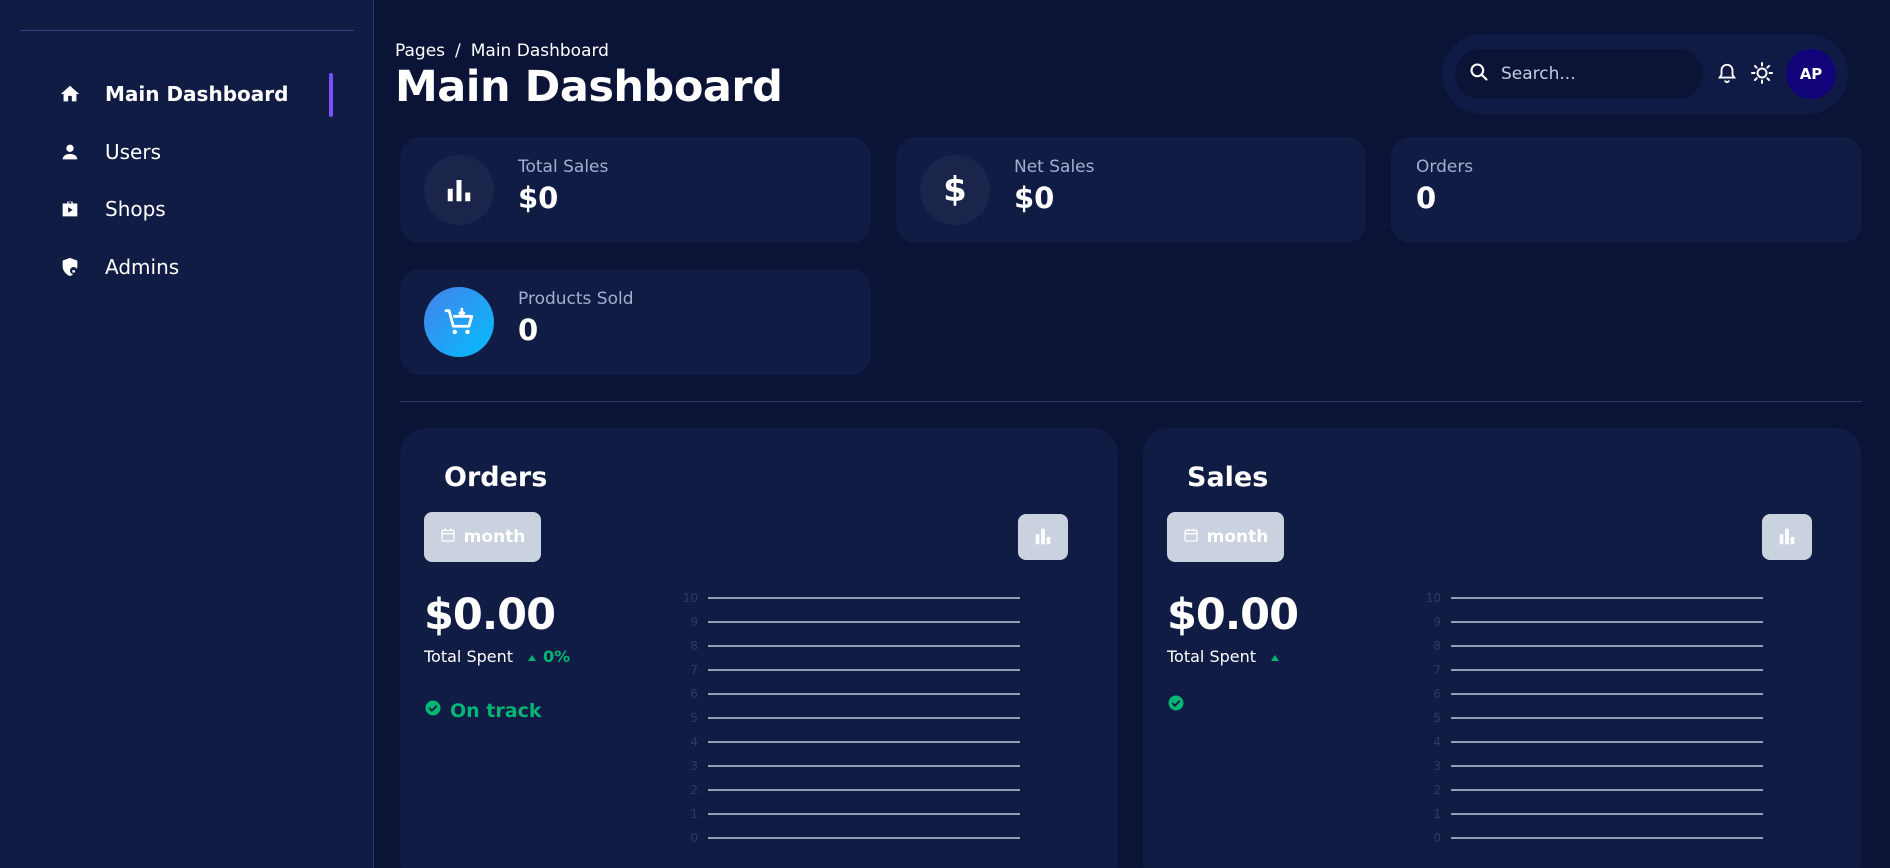  Describe the element at coordinates (1762, 75) in the screenshot. I see `sun-icon` at that location.